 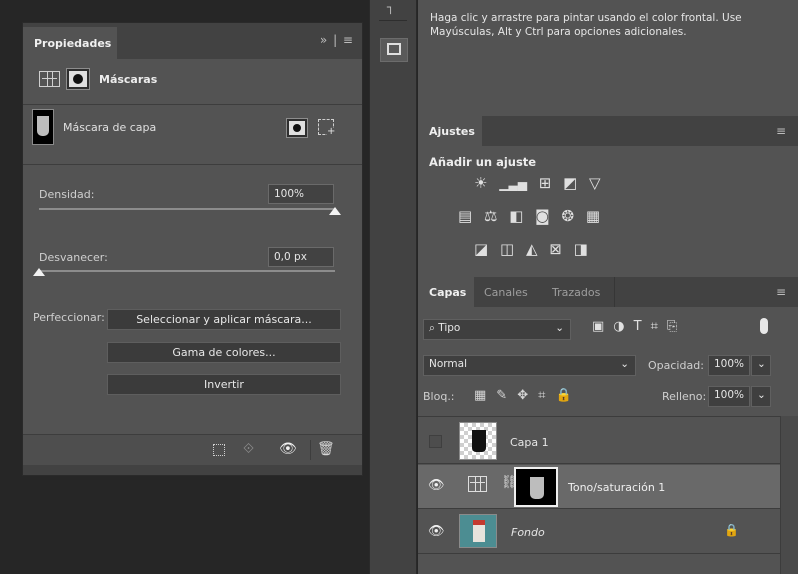 I want to click on mask-row: Máscara de capa +, so click(x=192, y=135).